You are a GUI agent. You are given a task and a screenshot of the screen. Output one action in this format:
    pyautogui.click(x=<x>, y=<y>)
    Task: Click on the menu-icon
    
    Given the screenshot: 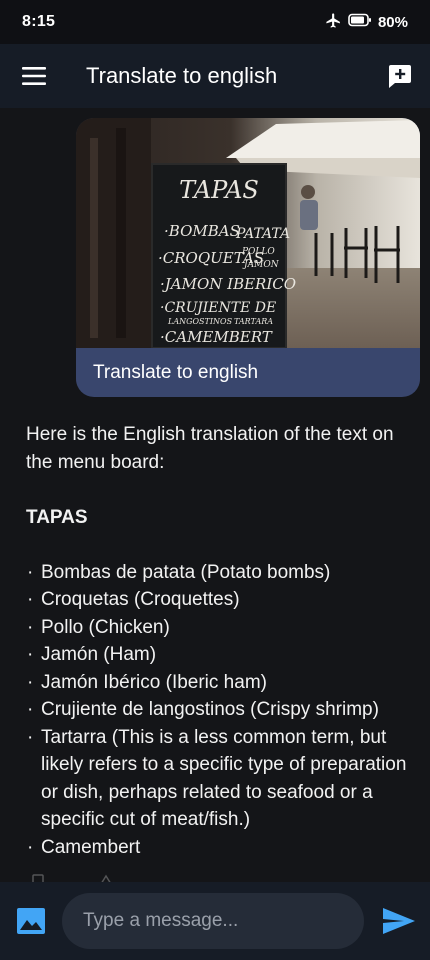 What is the action you would take?
    pyautogui.click(x=34, y=76)
    